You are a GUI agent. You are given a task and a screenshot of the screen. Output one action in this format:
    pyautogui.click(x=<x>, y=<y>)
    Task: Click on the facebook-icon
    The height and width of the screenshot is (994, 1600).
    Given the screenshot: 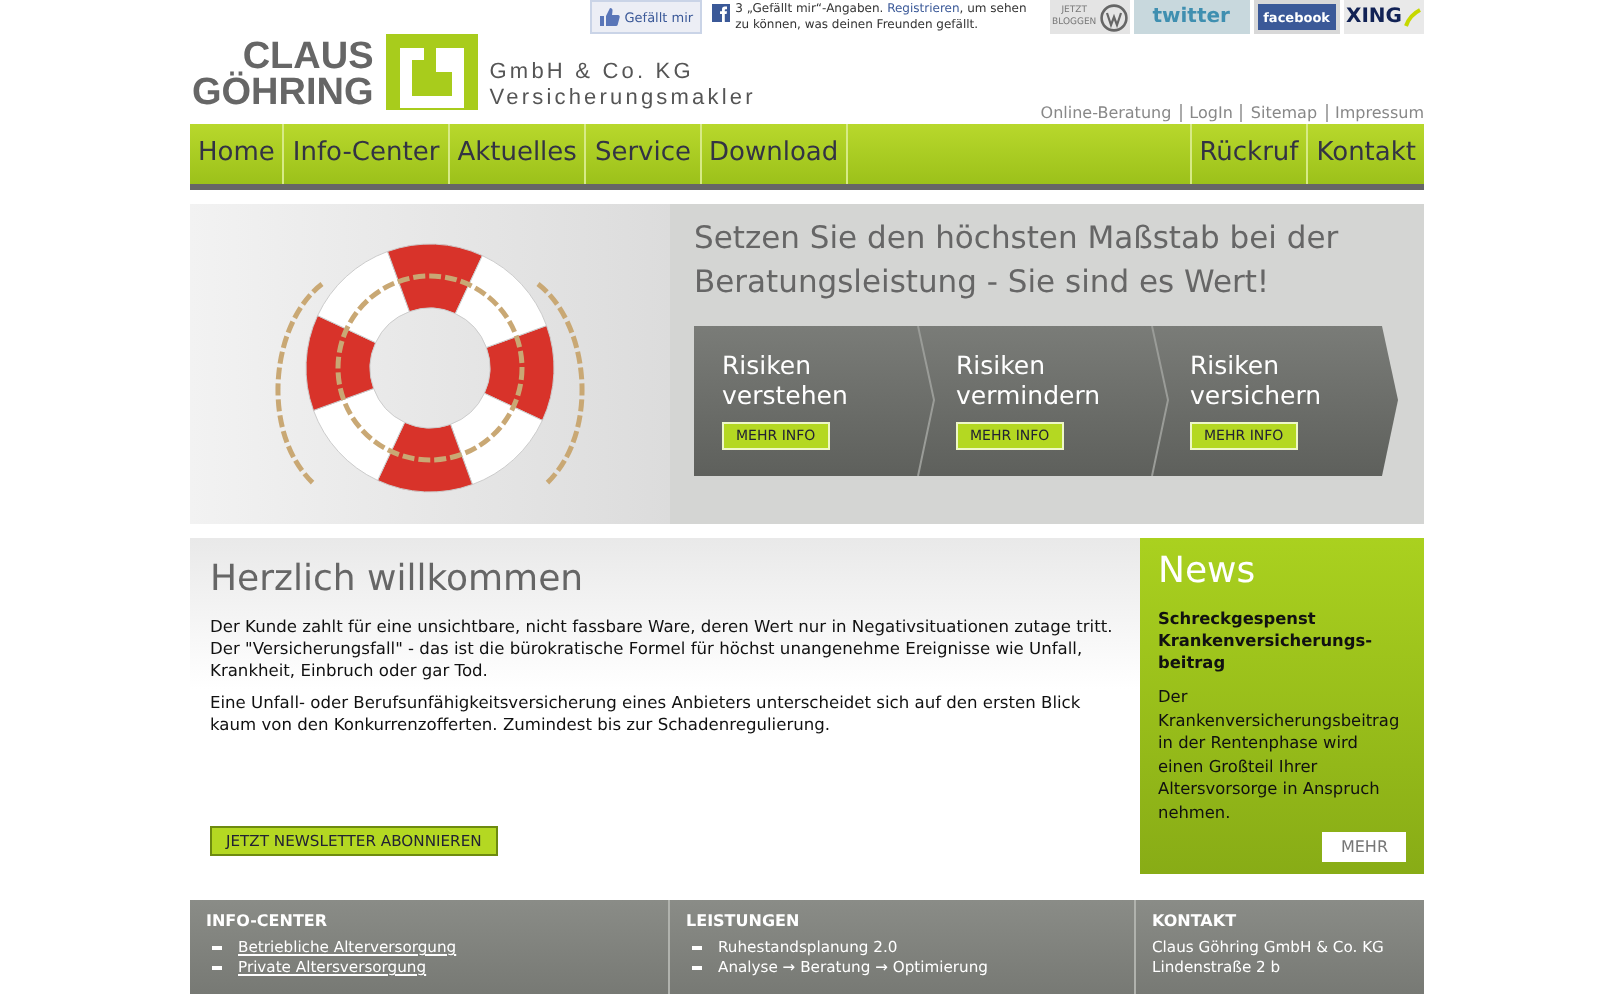 What is the action you would take?
    pyautogui.click(x=720, y=13)
    